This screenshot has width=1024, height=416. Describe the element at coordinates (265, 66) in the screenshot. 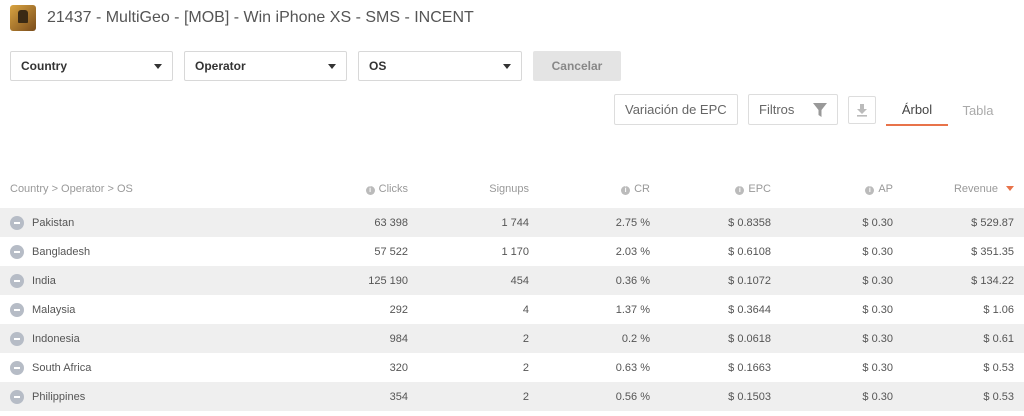

I see `operator-select: Operator` at that location.